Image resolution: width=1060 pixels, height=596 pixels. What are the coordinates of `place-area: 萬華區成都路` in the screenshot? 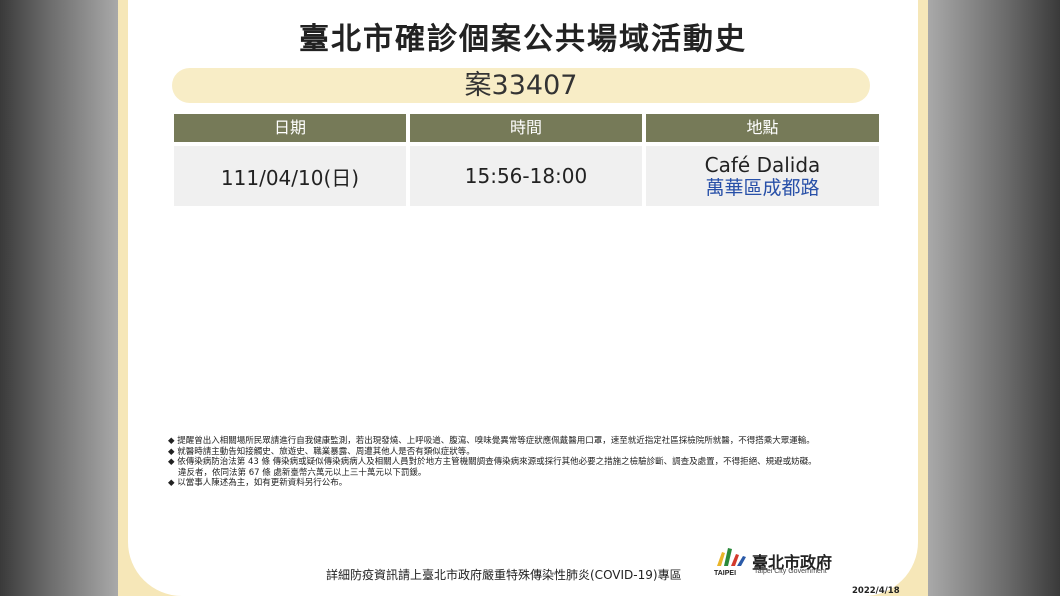 It's located at (762, 188).